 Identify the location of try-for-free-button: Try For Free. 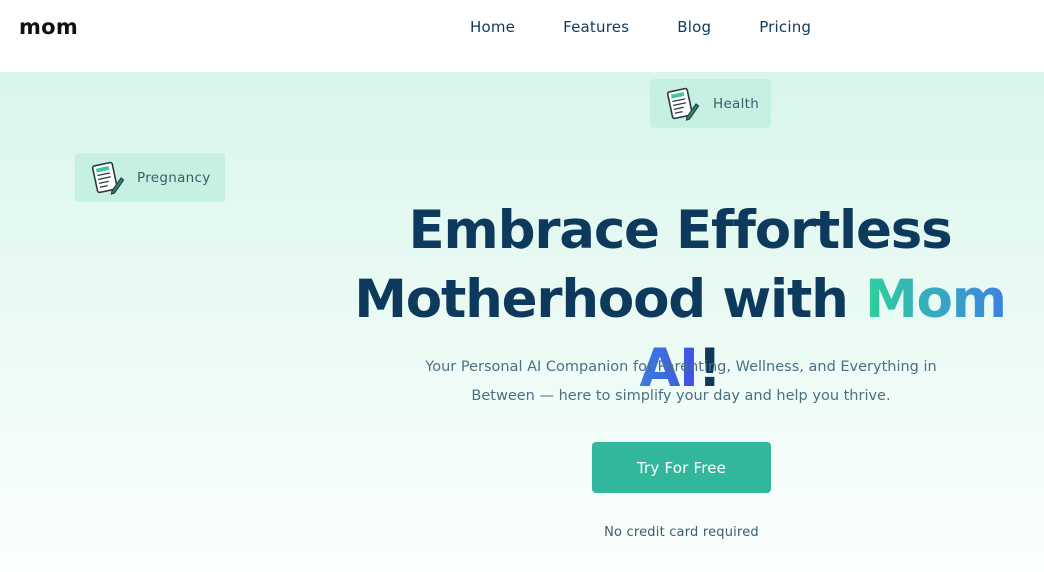
(681, 467).